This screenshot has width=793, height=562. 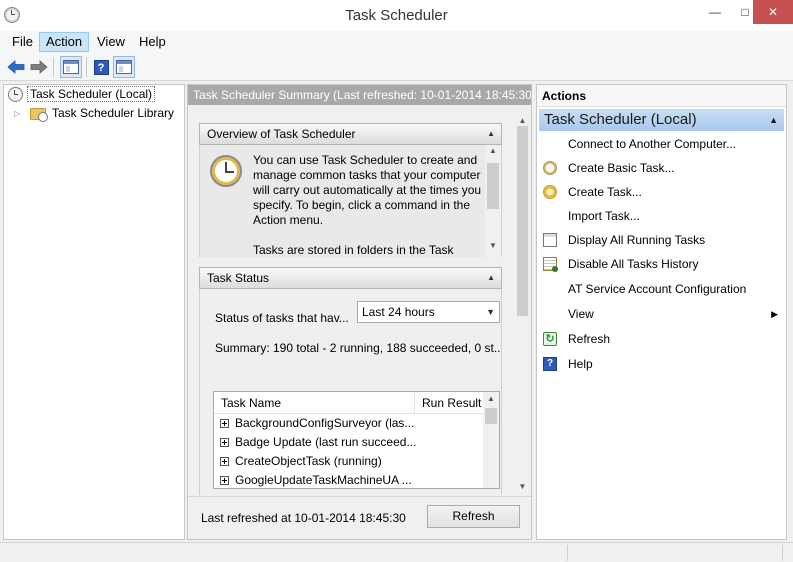 What do you see at coordinates (589, 339) in the screenshot?
I see `action-label: Refresh` at bounding box center [589, 339].